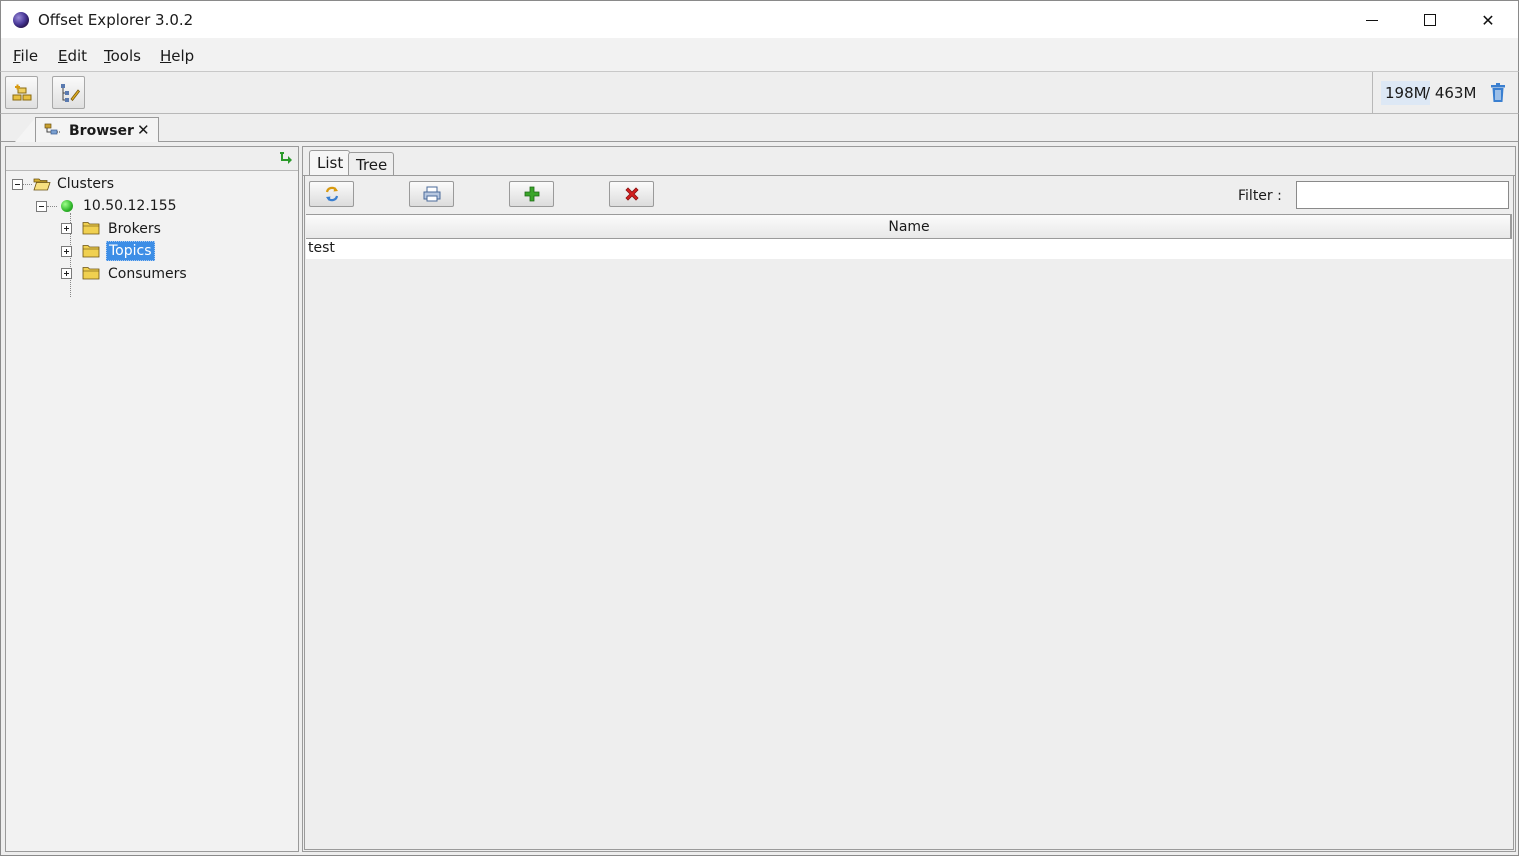 The width and height of the screenshot is (1519, 856). What do you see at coordinates (152, 159) in the screenshot?
I see `tree-panel-header` at bounding box center [152, 159].